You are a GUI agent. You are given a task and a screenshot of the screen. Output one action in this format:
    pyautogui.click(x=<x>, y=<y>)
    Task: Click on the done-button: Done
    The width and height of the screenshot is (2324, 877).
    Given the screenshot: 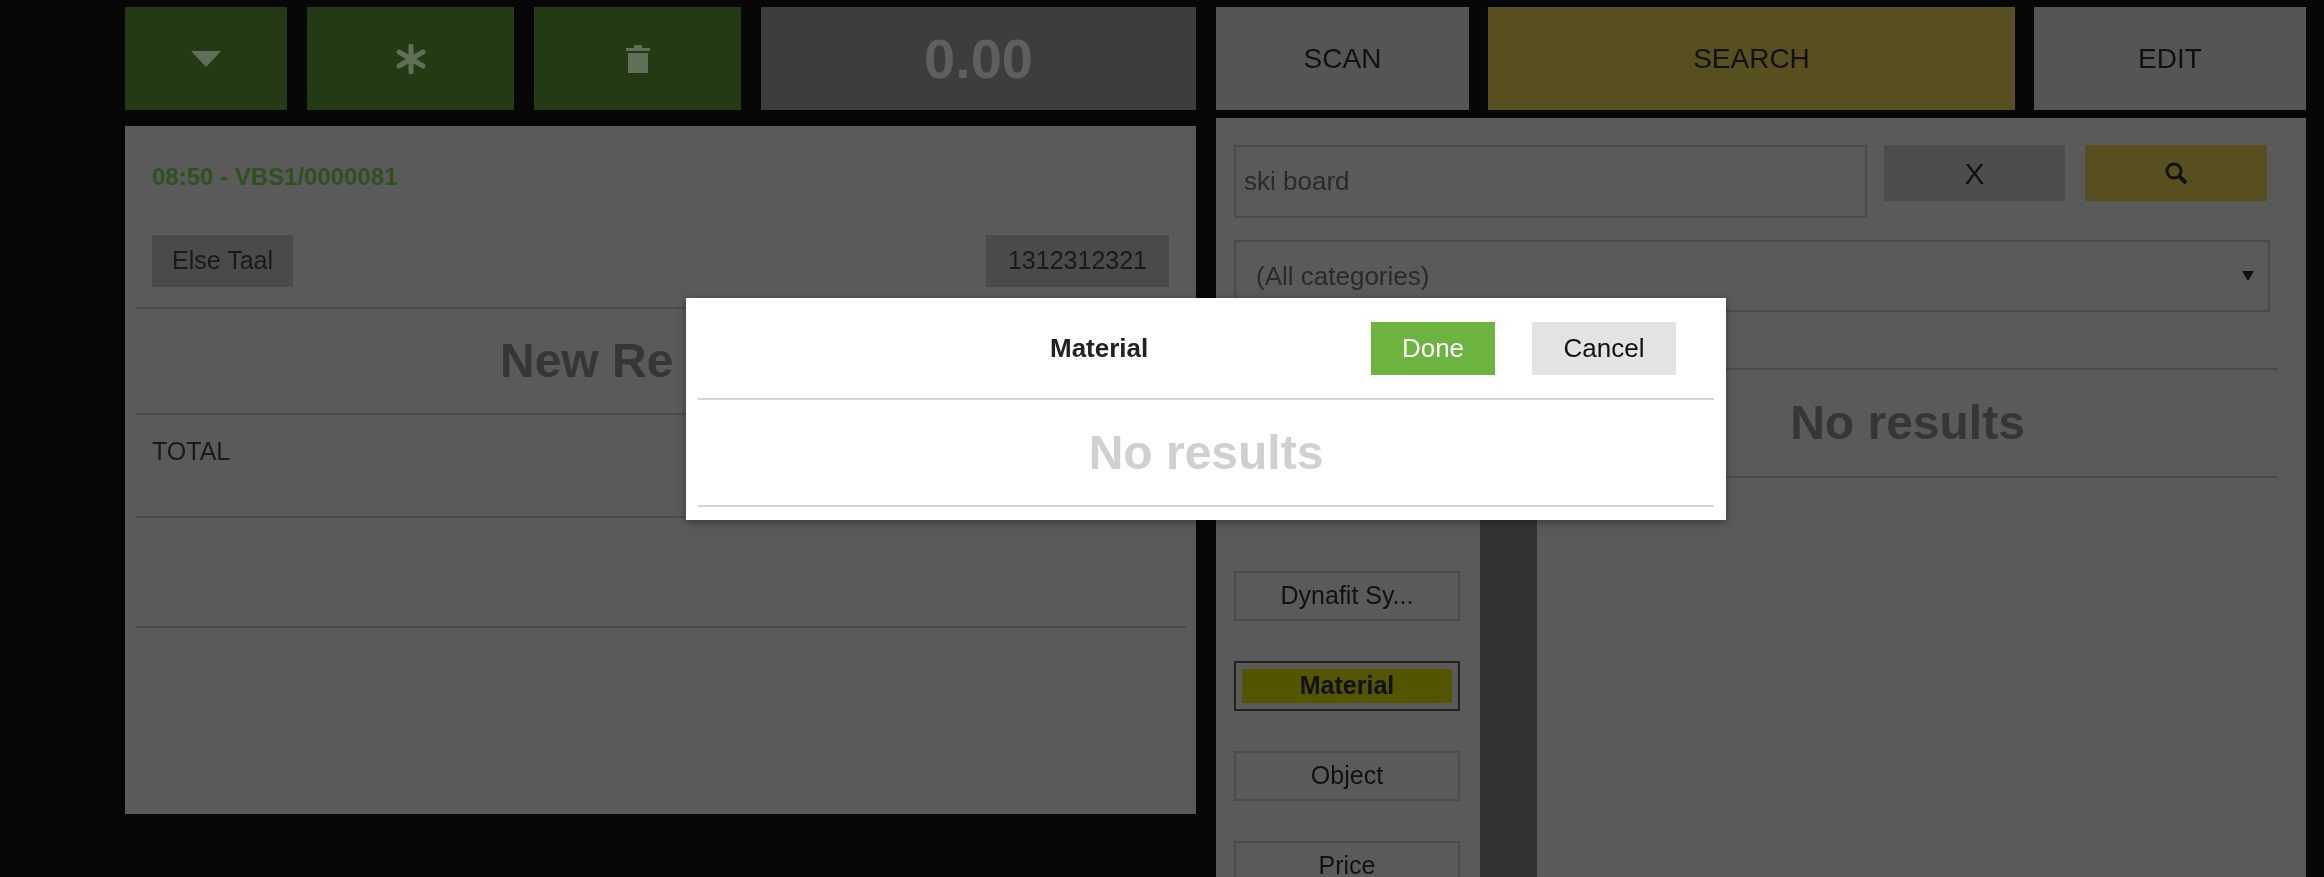 What is the action you would take?
    pyautogui.click(x=1433, y=348)
    